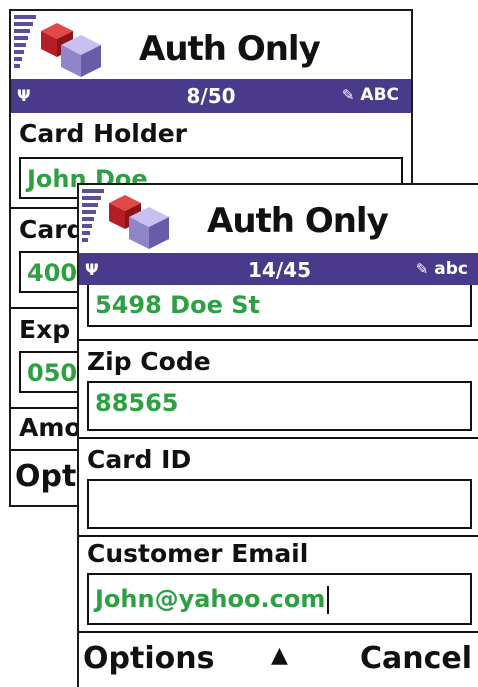  I want to click on field-input: 5498 Doe St, so click(279, 306).